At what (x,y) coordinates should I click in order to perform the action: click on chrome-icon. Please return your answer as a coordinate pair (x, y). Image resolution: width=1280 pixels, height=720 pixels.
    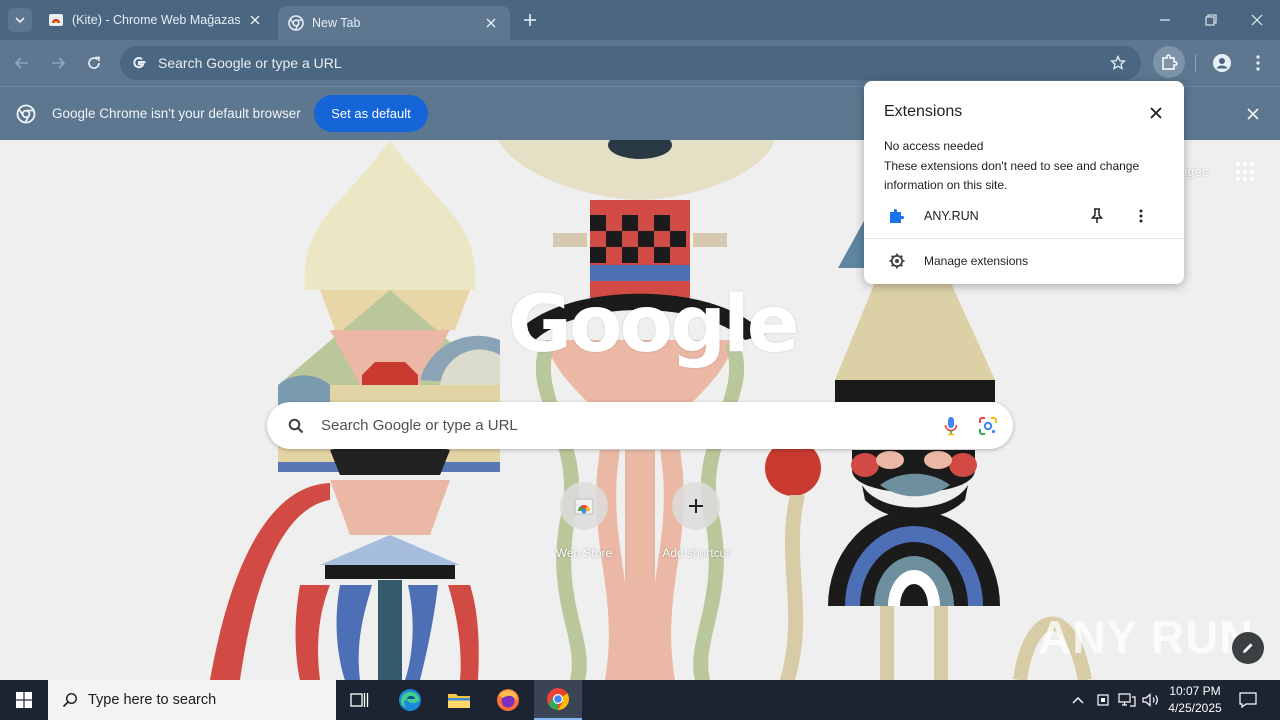
    Looking at the image, I should click on (558, 699).